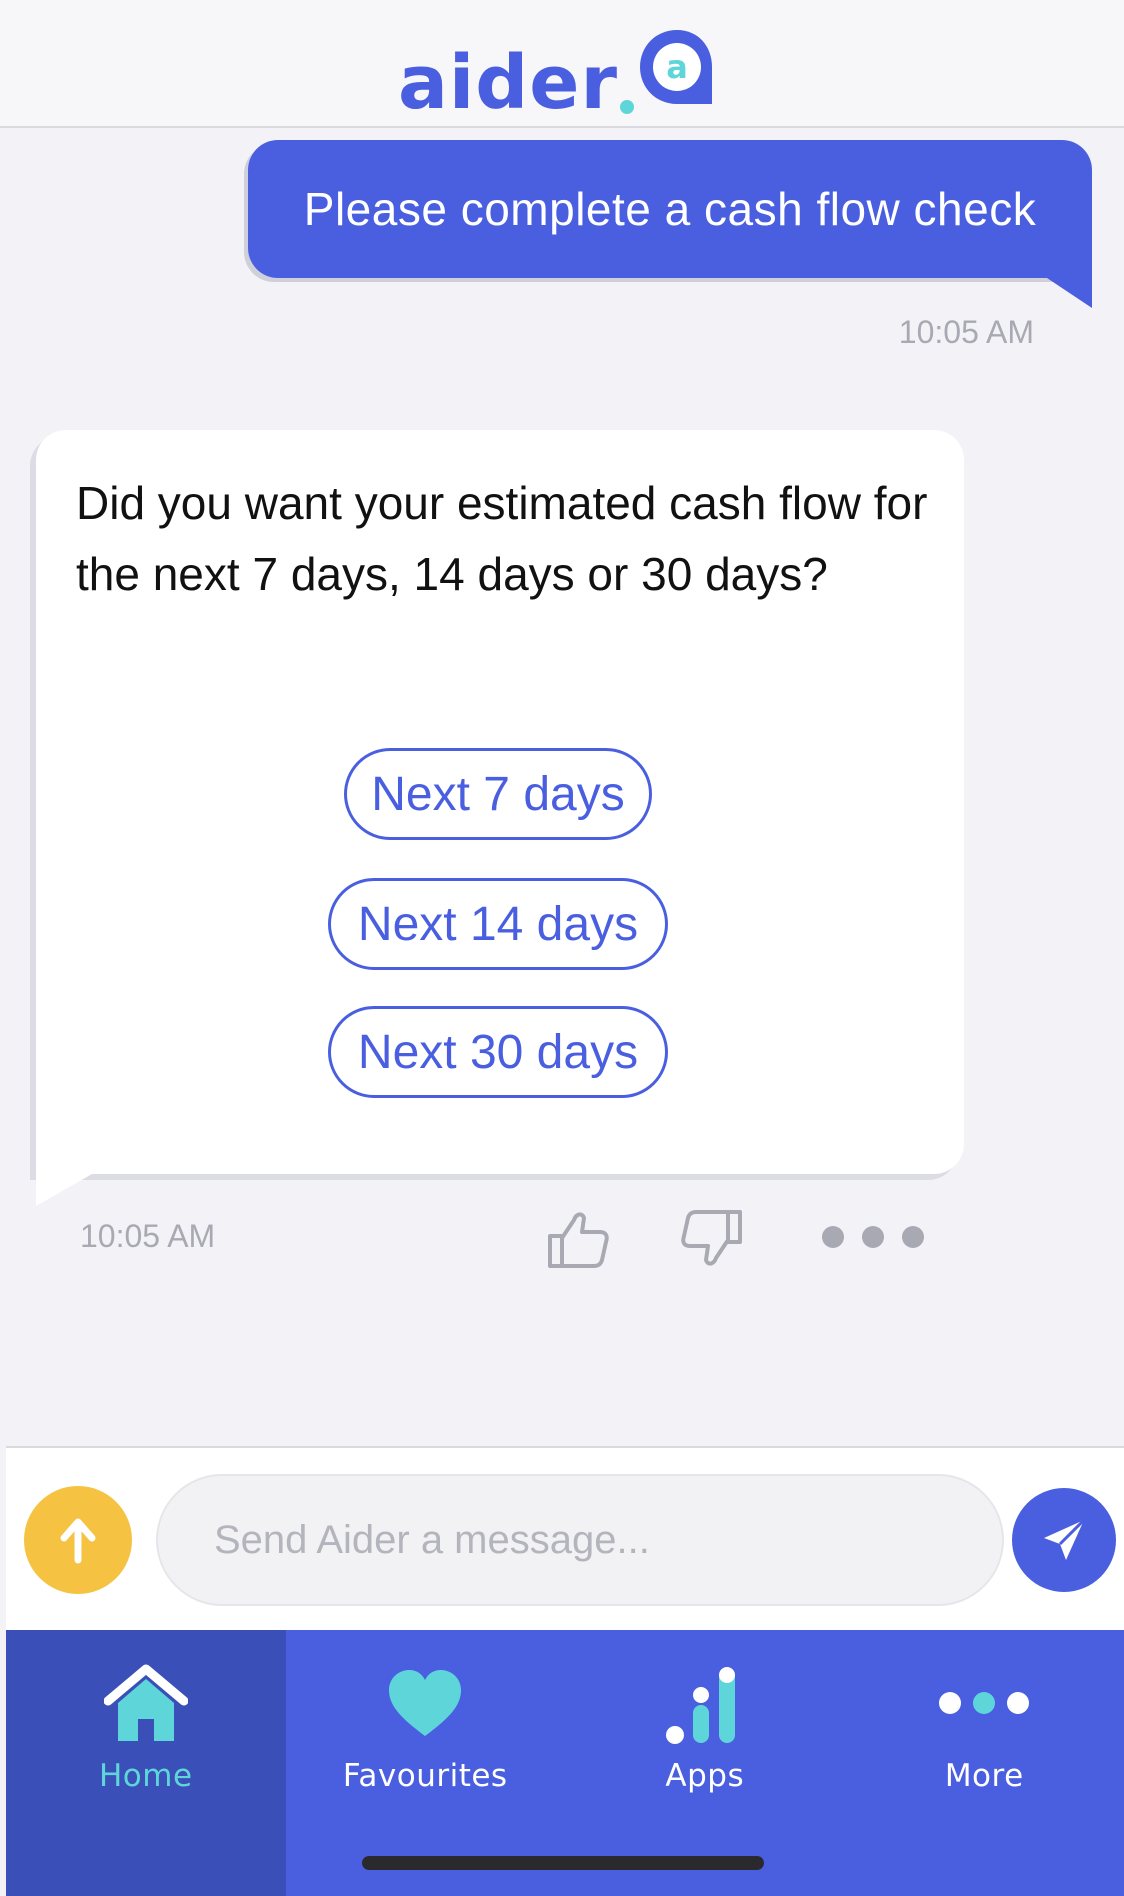 Image resolution: width=1124 pixels, height=1896 pixels. I want to click on upload-button, so click(78, 1540).